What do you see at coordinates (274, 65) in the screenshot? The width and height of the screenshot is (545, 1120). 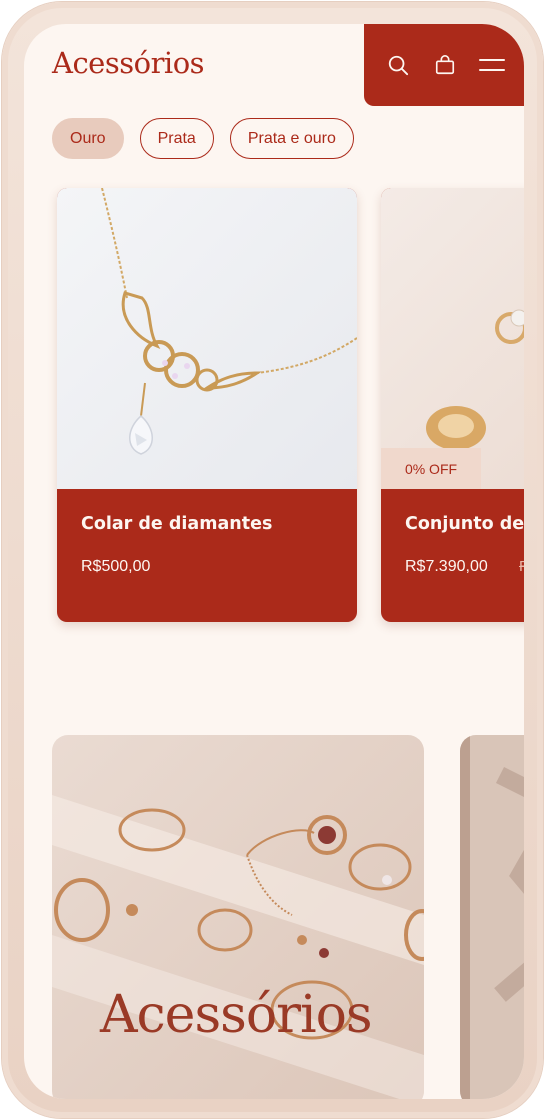 I see `app-header: Acessórios` at bounding box center [274, 65].